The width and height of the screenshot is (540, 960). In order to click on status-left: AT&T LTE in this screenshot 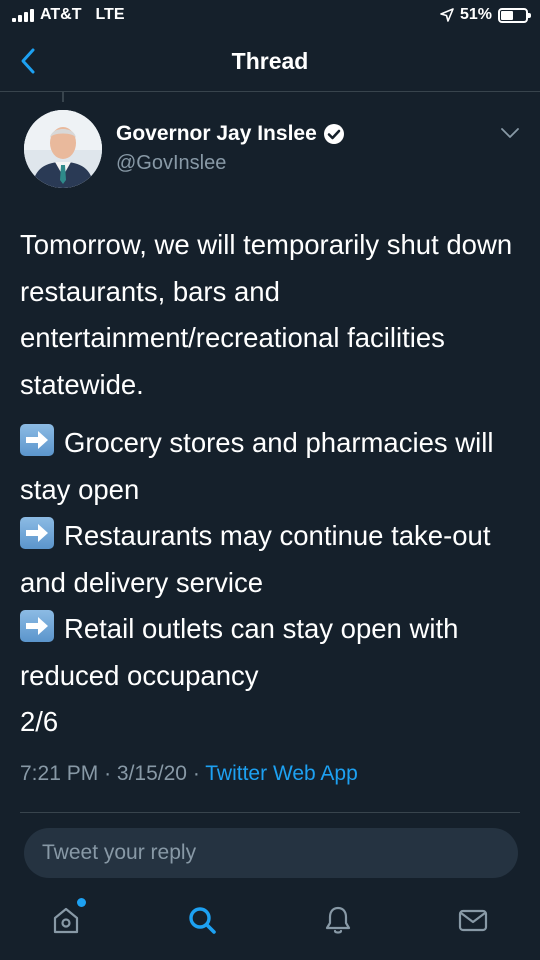, I will do `click(68, 15)`.